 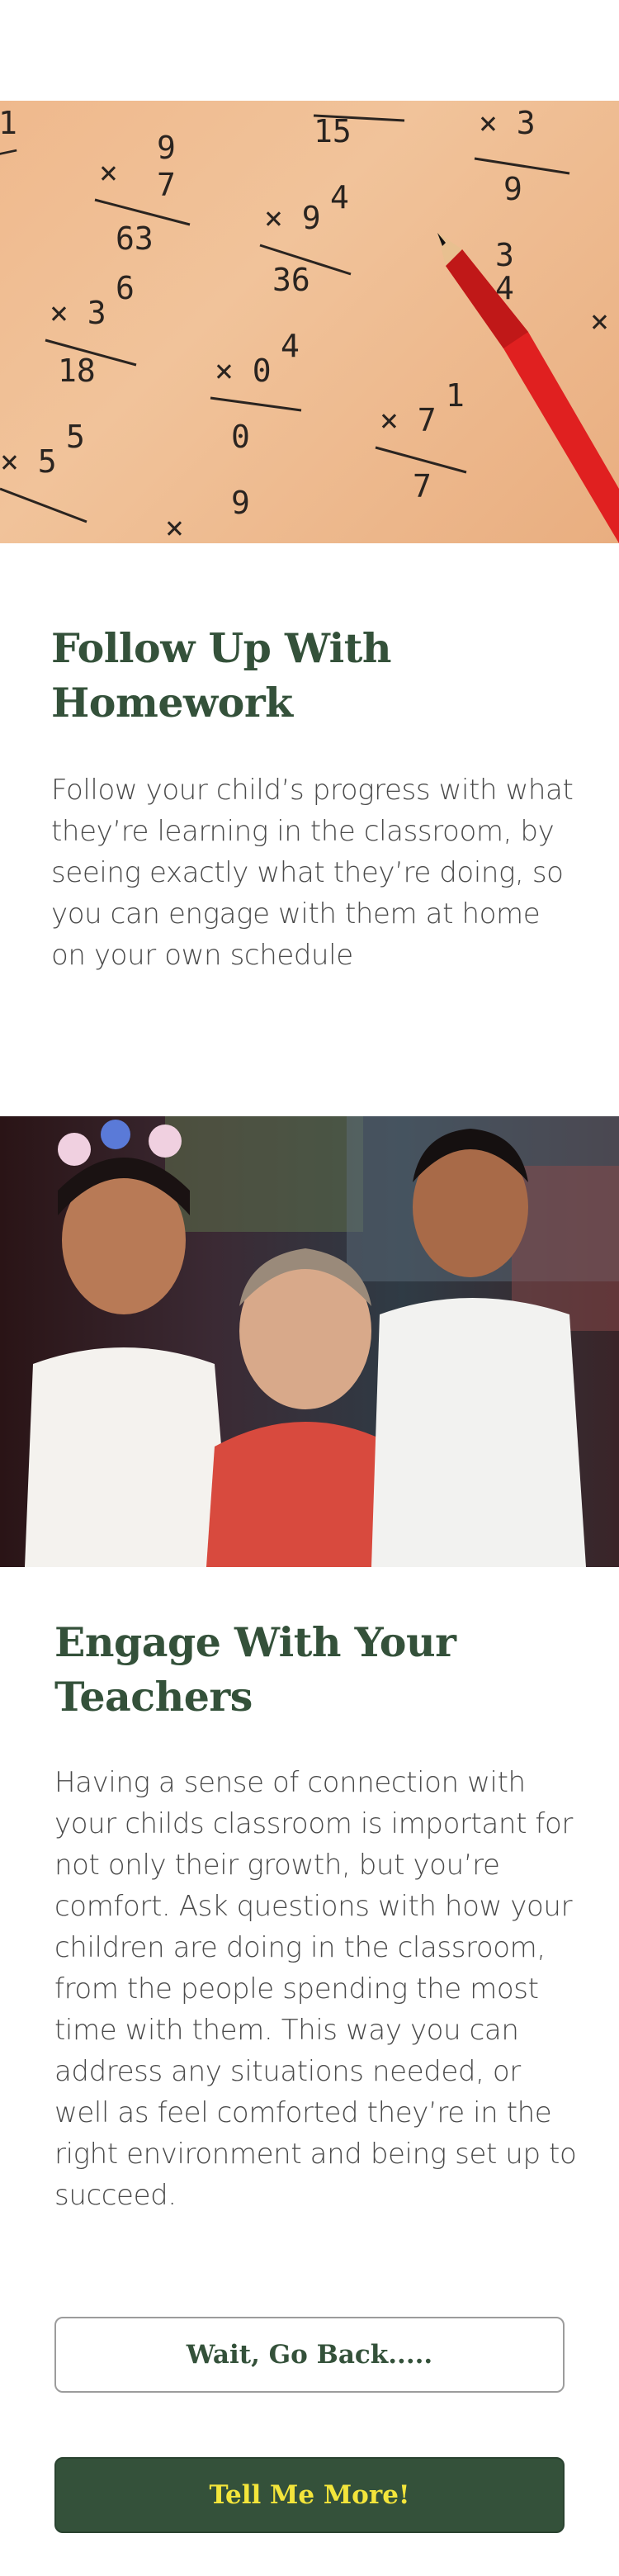 I want to click on section-title-teachers: Engage With Your Teachers, so click(x=255, y=1669).